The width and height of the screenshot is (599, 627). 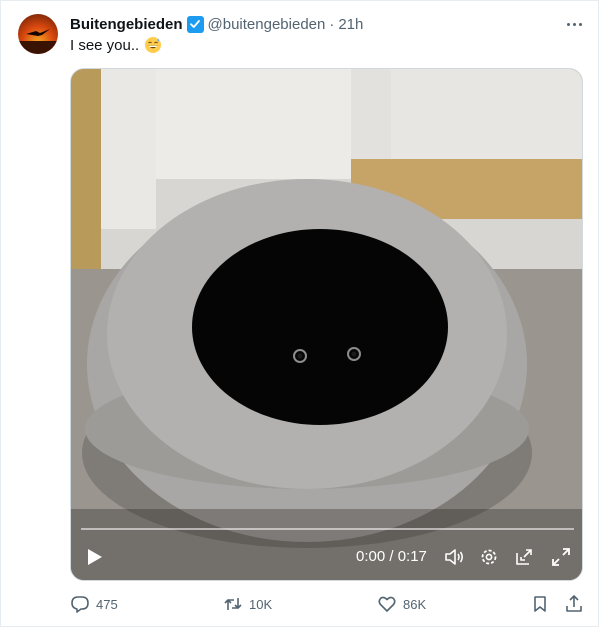 What do you see at coordinates (267, 24) in the screenshot?
I see `user-handle: @buitengebieden` at bounding box center [267, 24].